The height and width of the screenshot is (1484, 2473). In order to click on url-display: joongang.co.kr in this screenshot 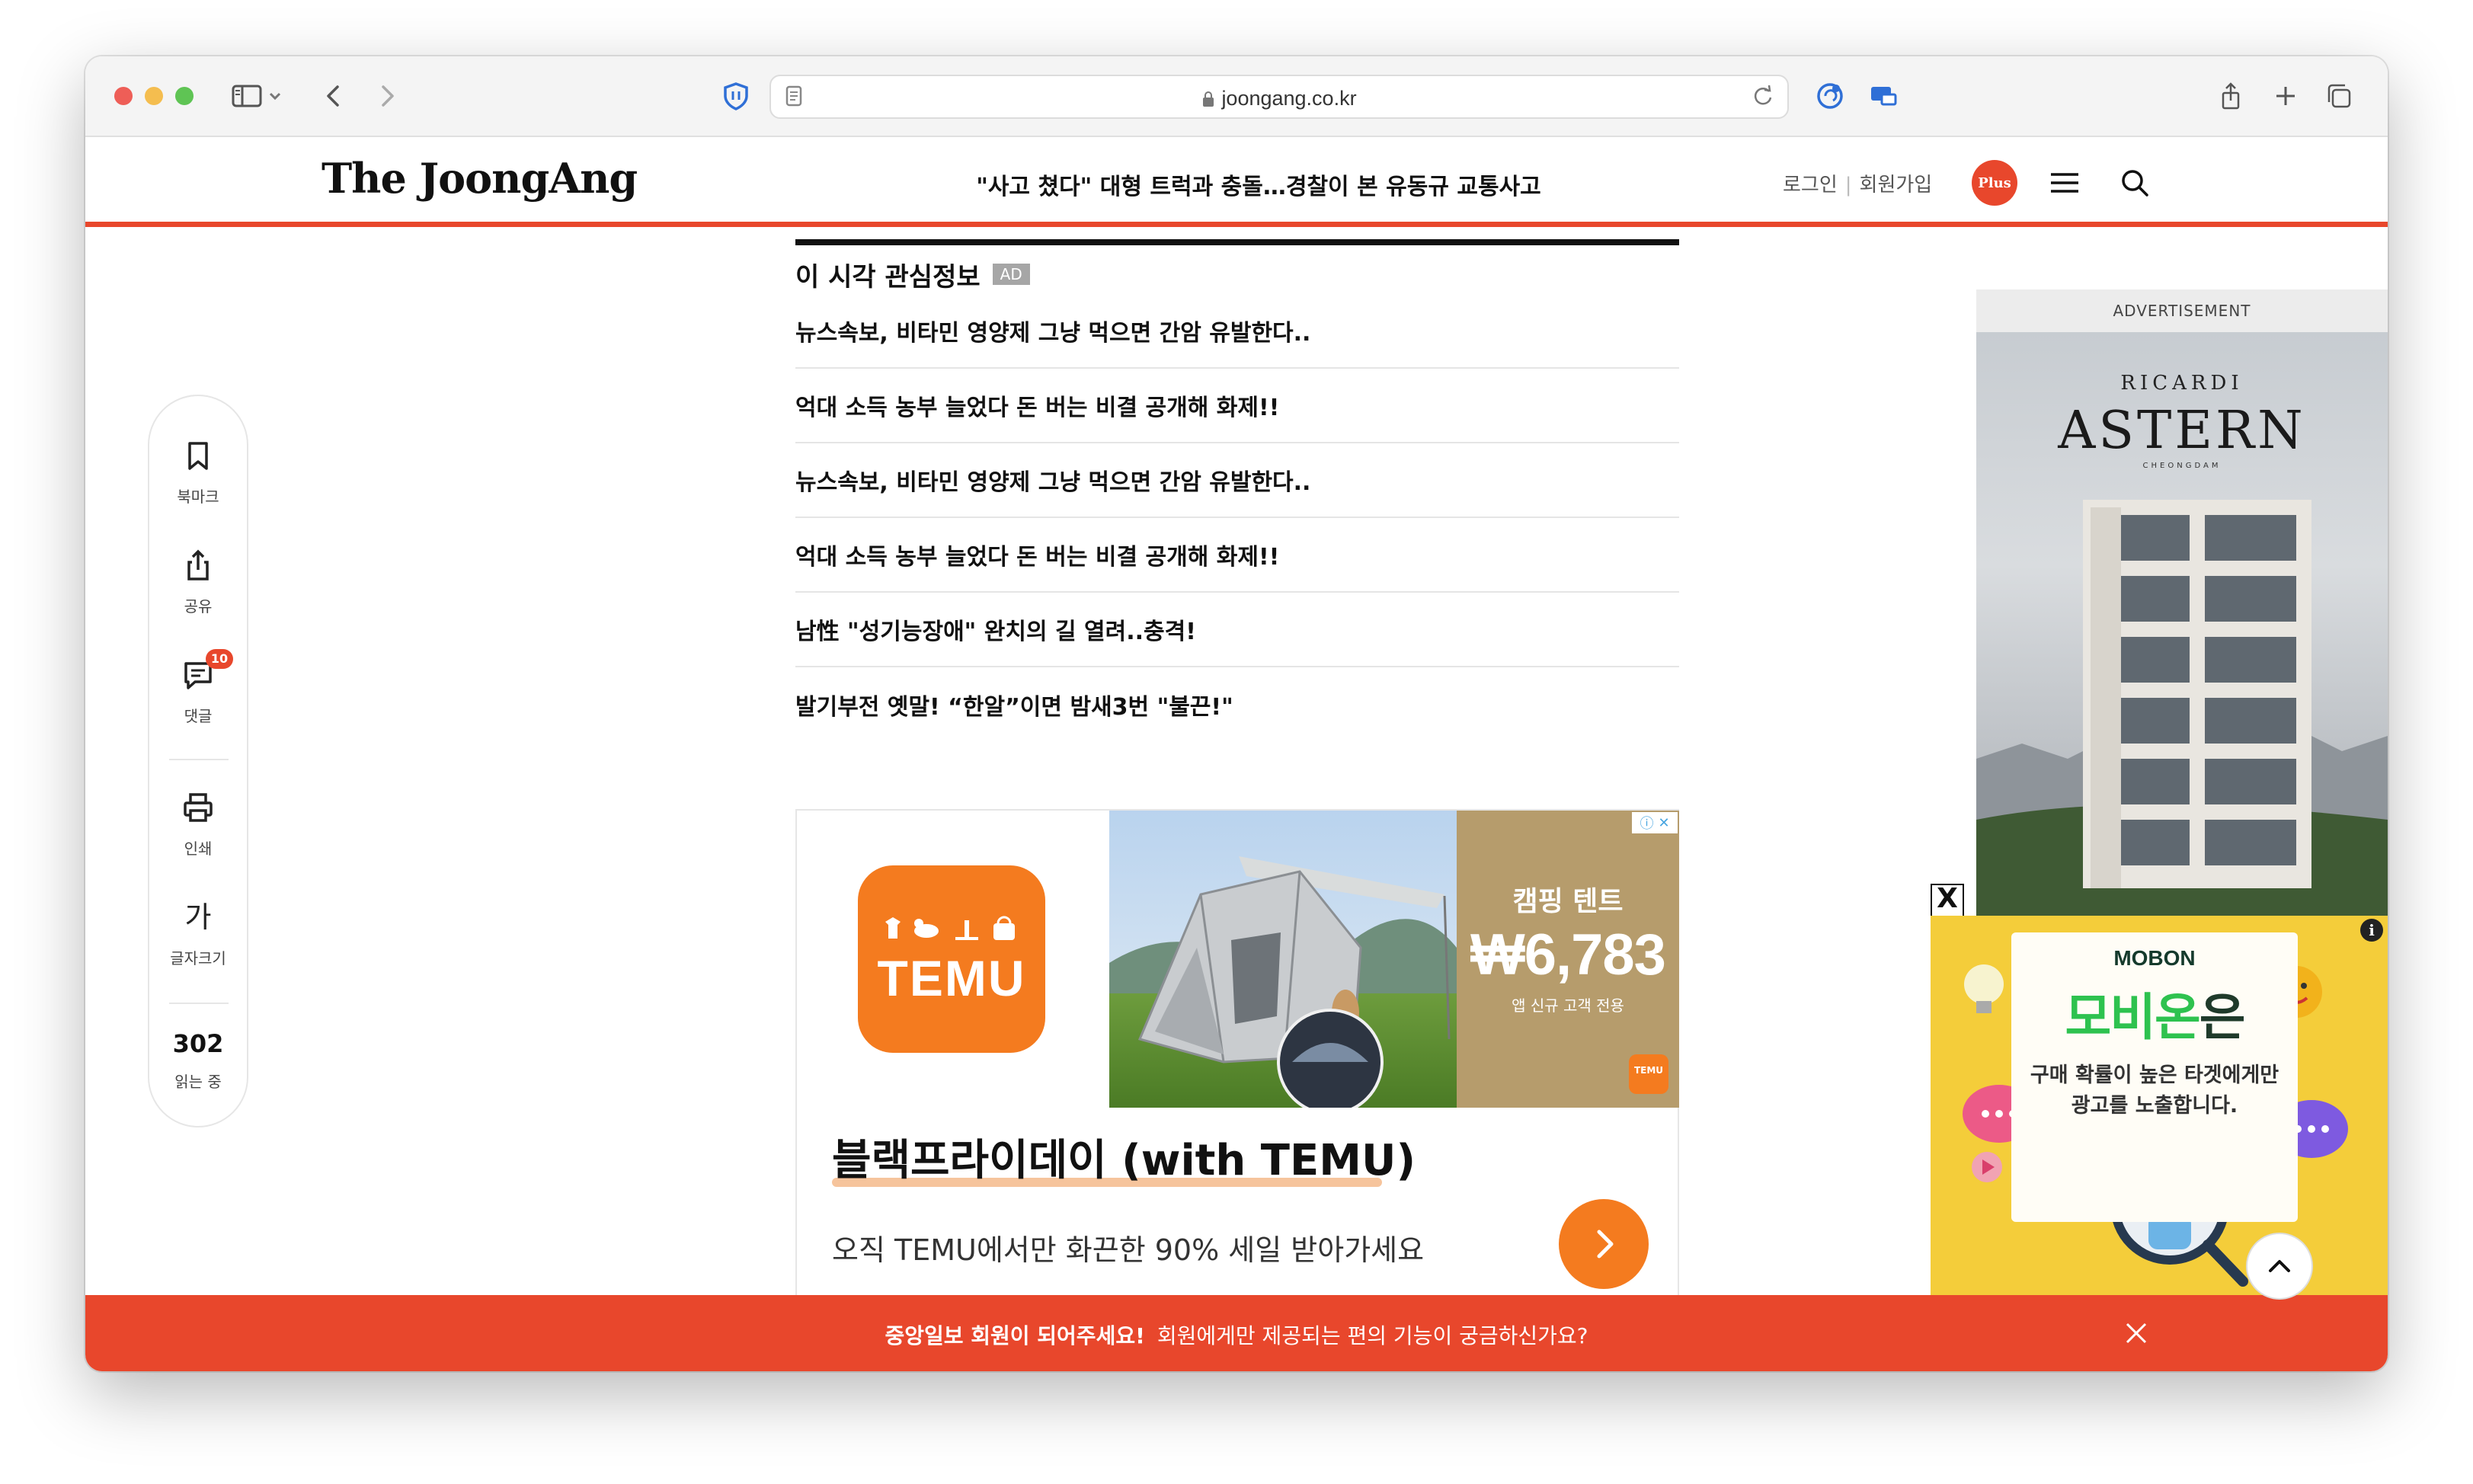, I will do `click(1279, 98)`.